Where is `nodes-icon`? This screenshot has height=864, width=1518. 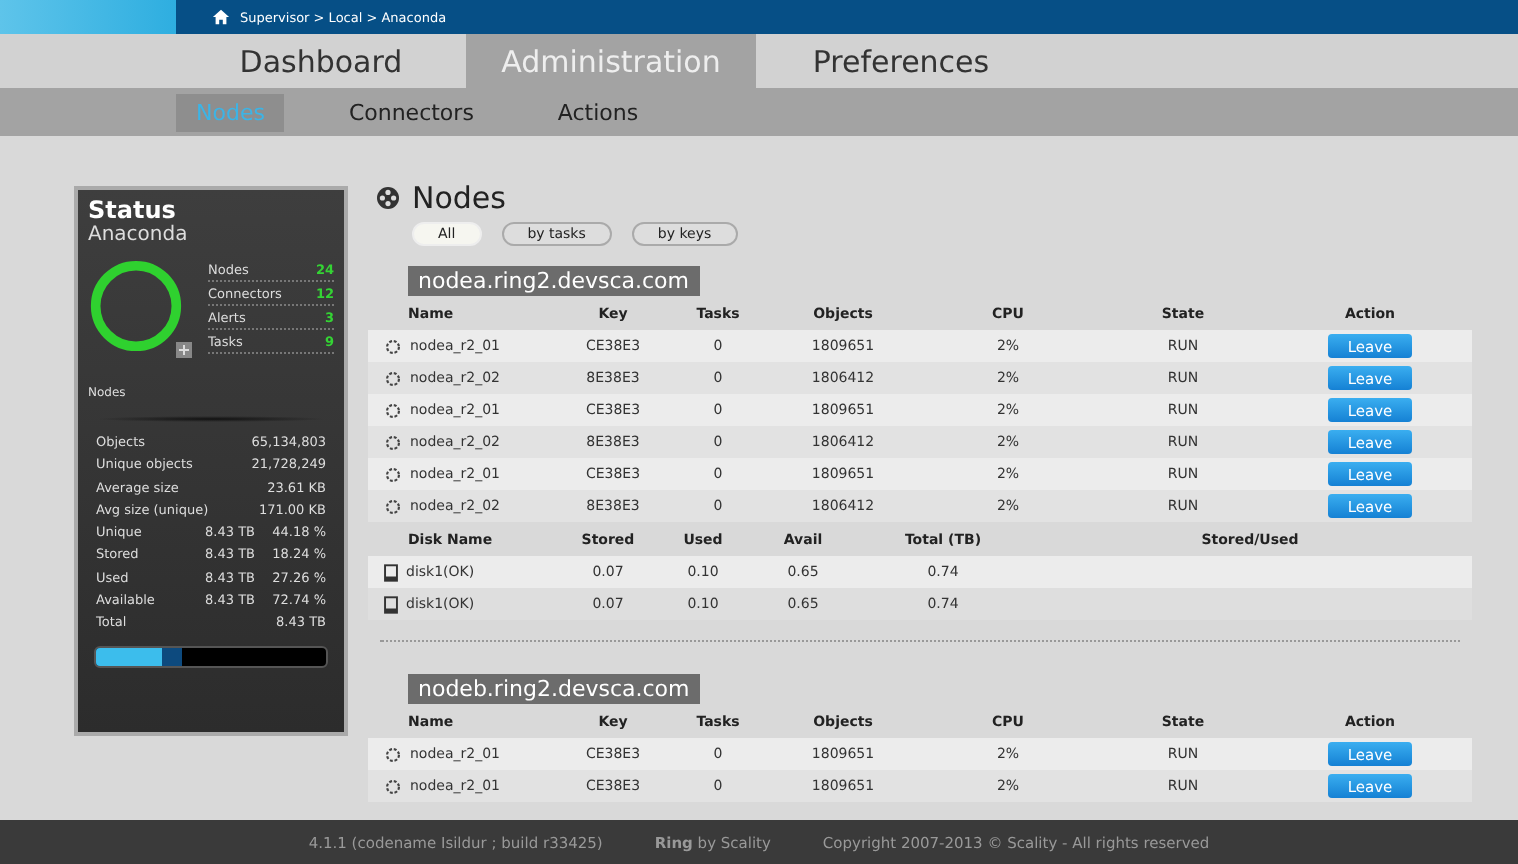 nodes-icon is located at coordinates (388, 198).